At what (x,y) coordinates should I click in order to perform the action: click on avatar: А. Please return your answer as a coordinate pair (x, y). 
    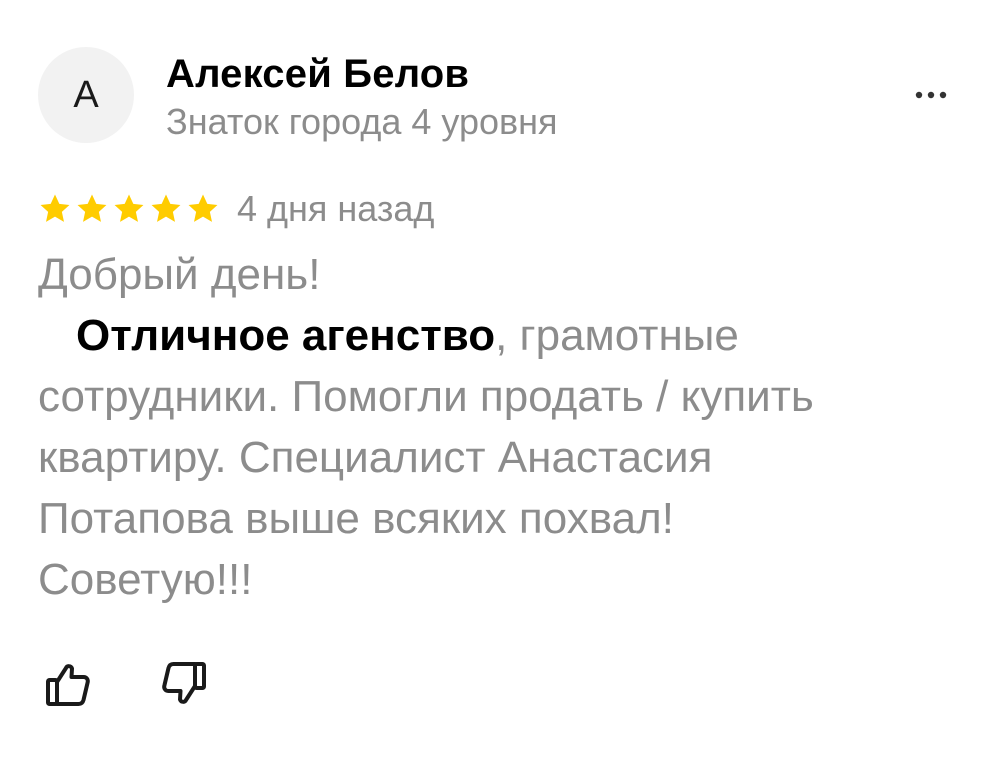
    Looking at the image, I should click on (86, 95).